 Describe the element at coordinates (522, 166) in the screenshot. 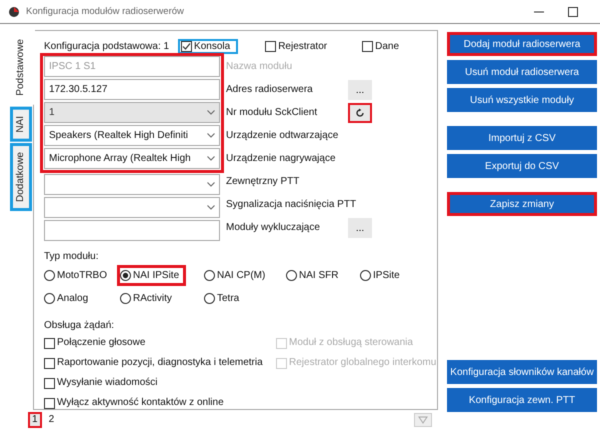

I see `action-button: Exportuj do CSV` at that location.